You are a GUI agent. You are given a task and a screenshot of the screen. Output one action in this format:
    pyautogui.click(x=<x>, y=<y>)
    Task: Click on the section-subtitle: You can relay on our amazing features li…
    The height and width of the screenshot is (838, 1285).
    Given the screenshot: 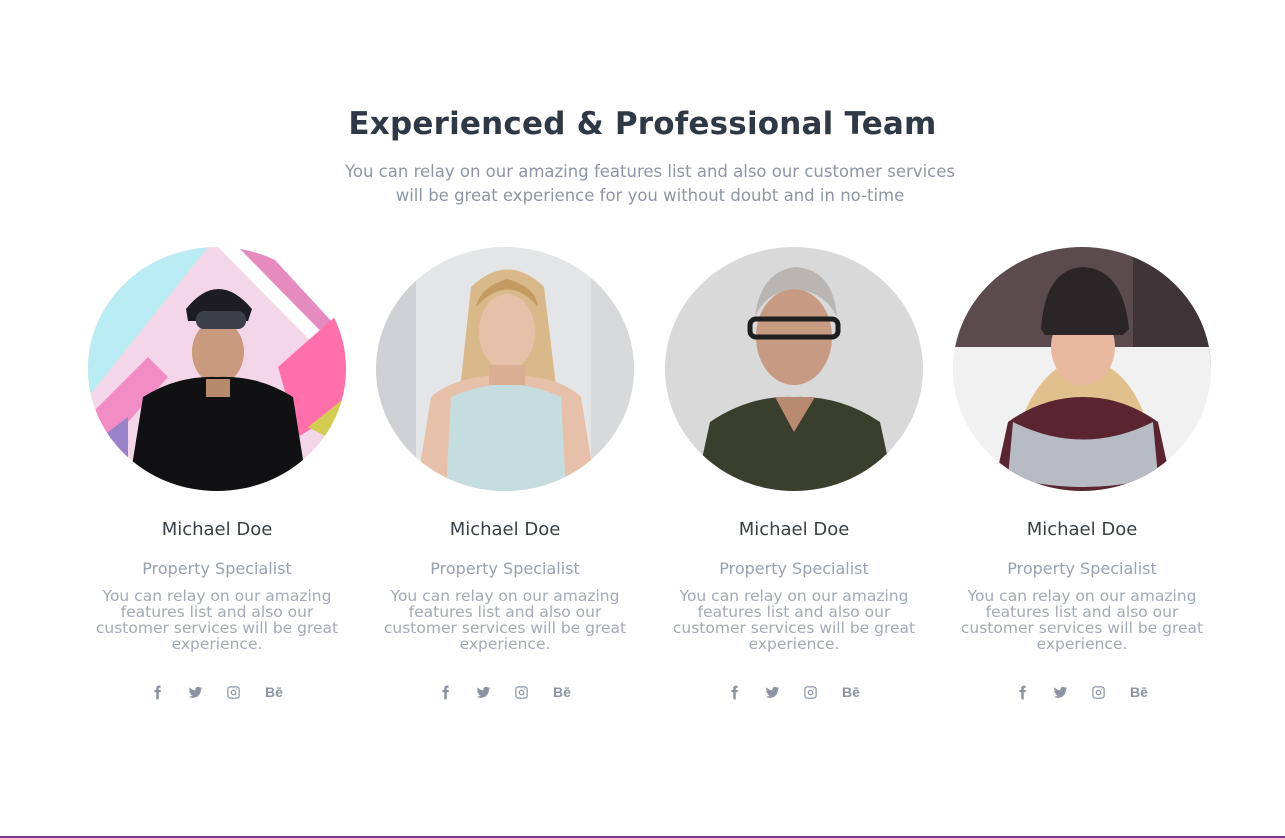 What is the action you would take?
    pyautogui.click(x=650, y=183)
    